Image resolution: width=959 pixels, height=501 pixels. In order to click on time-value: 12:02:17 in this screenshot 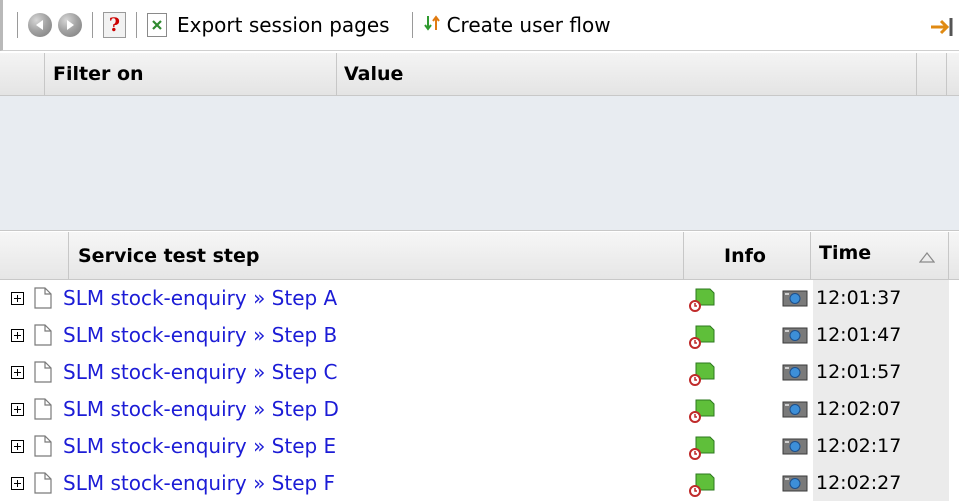, I will do `click(859, 446)`.